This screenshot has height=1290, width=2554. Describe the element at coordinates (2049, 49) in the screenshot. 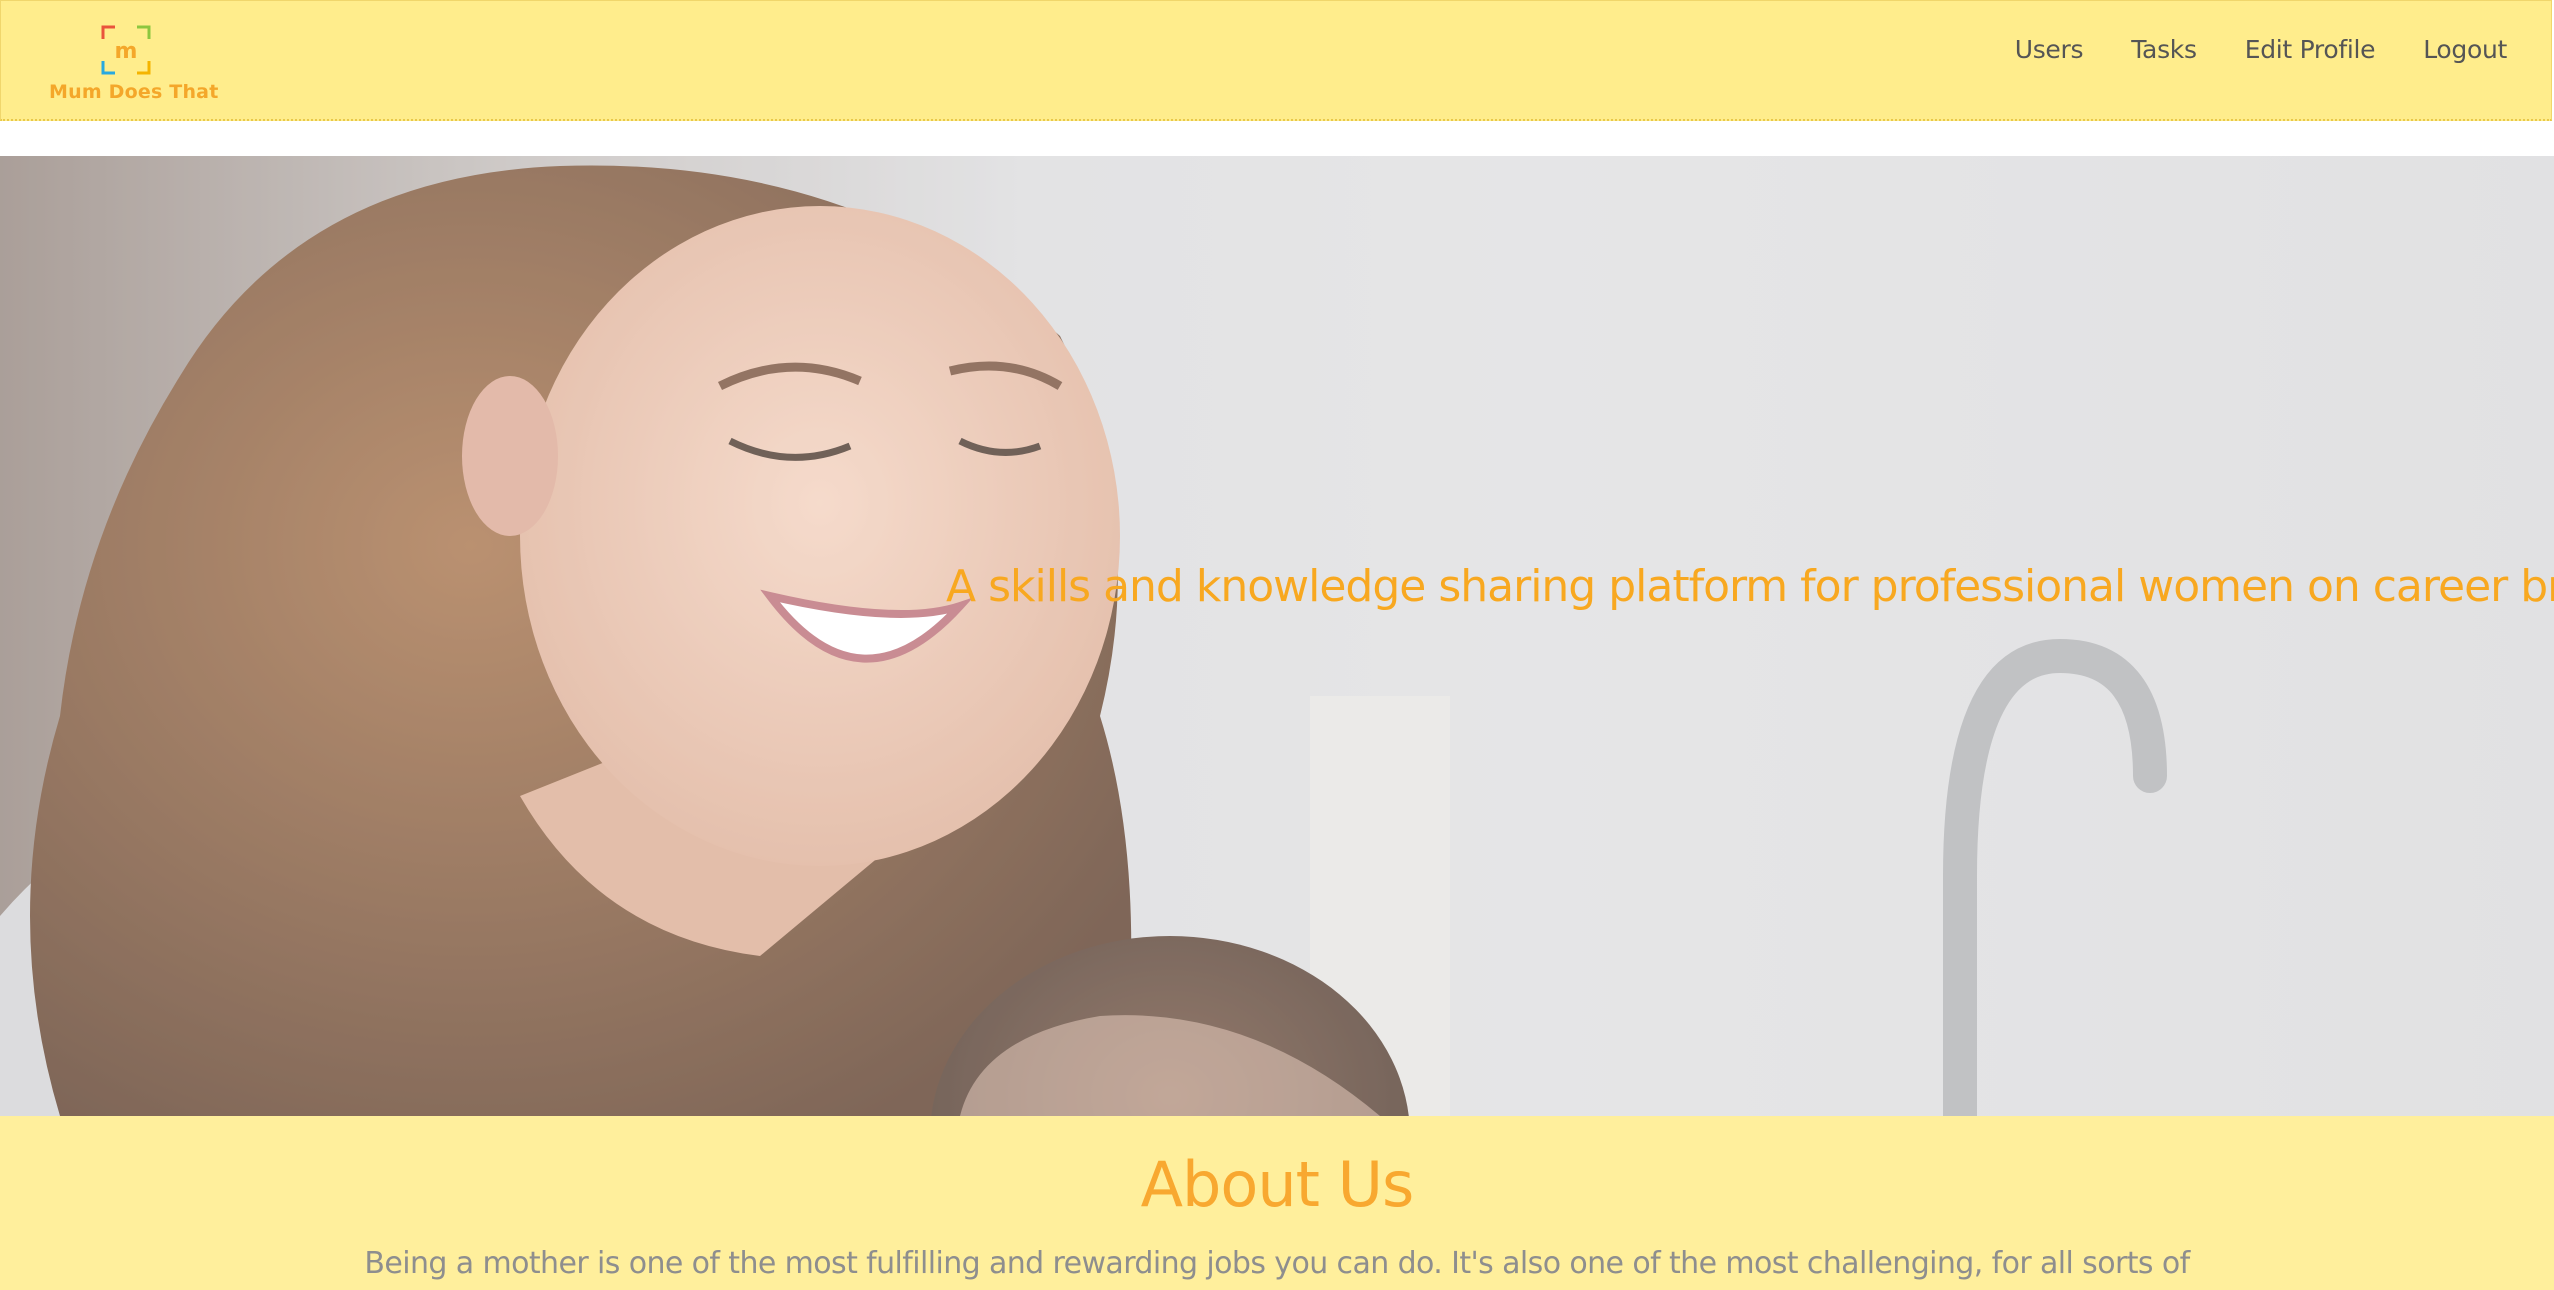

I see `nav-link-users: Users` at that location.